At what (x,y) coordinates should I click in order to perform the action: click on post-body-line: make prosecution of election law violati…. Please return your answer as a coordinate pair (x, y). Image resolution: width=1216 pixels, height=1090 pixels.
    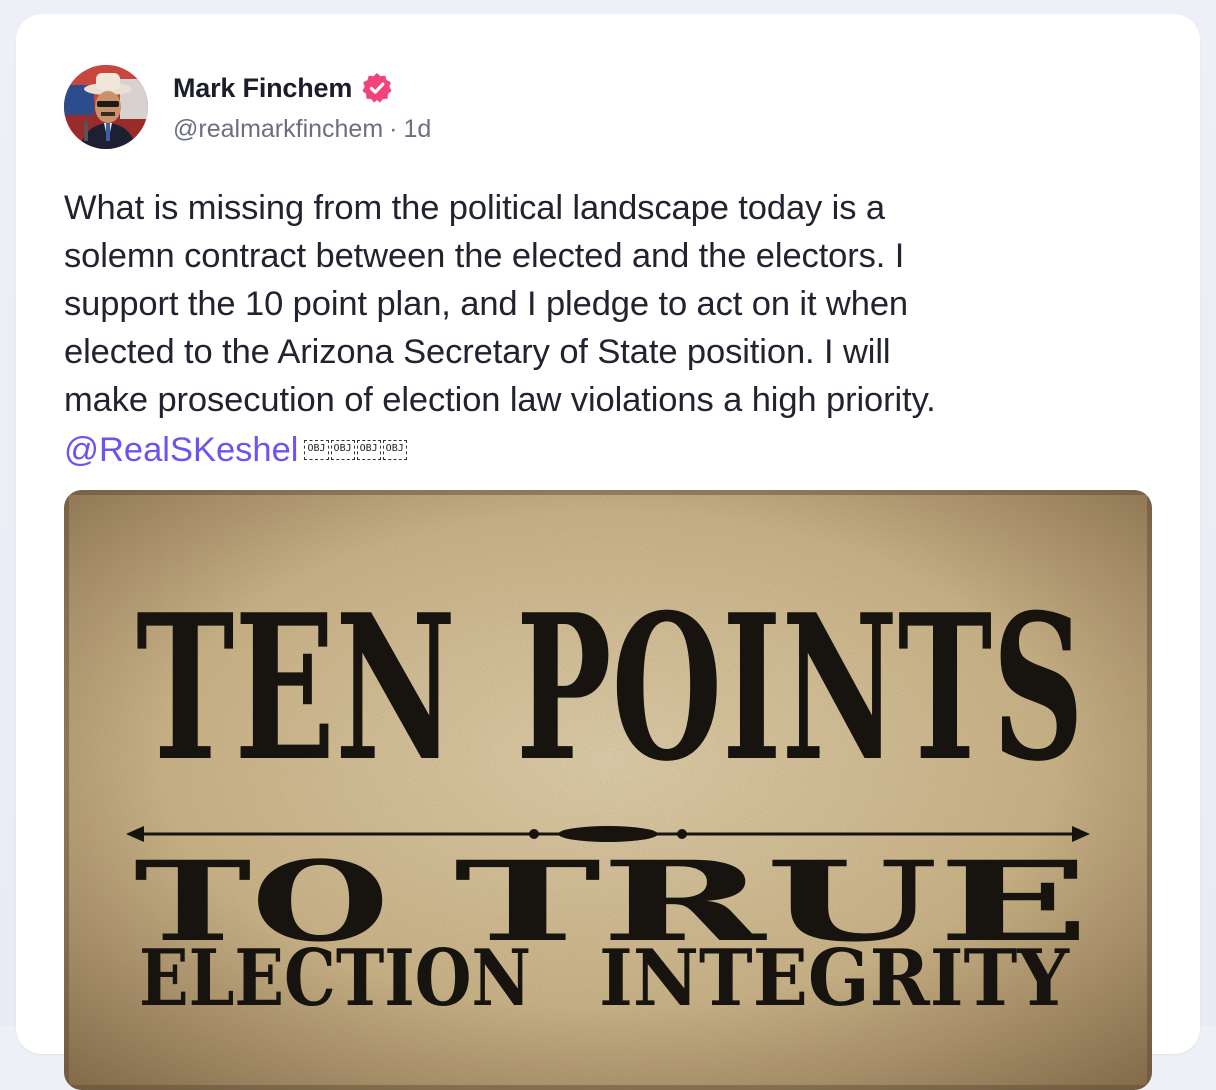
    Looking at the image, I should click on (500, 400).